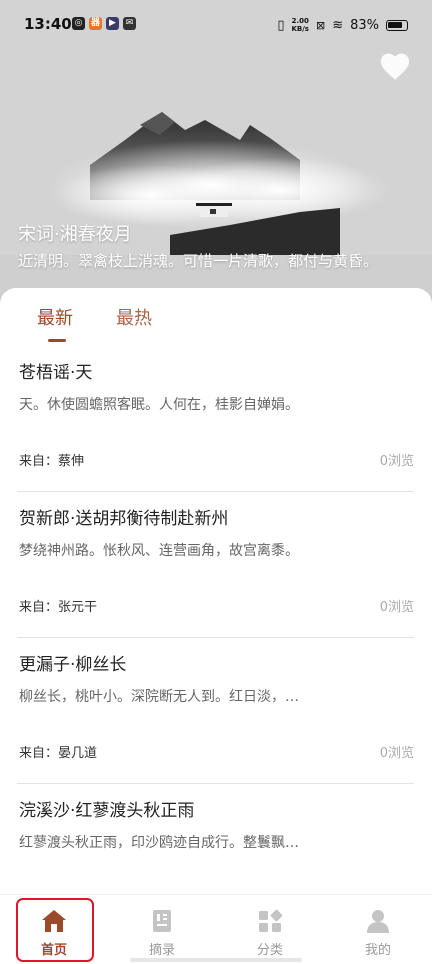 The image size is (432, 964). What do you see at coordinates (78, 23) in the screenshot?
I see `app-notification-icon: ◎` at bounding box center [78, 23].